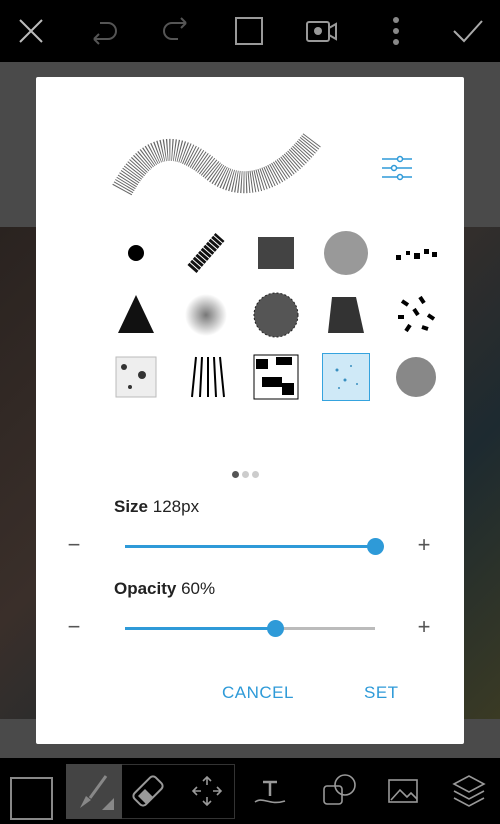 The width and height of the screenshot is (500, 824). I want to click on undo-icon, so click(104, 31).